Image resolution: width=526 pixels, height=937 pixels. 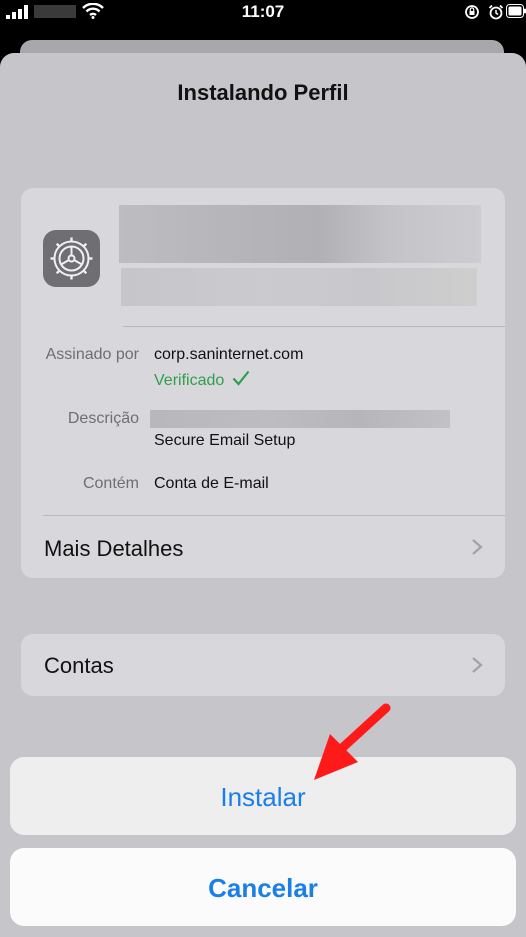 What do you see at coordinates (79, 665) in the screenshot?
I see `accounts-label: Contas` at bounding box center [79, 665].